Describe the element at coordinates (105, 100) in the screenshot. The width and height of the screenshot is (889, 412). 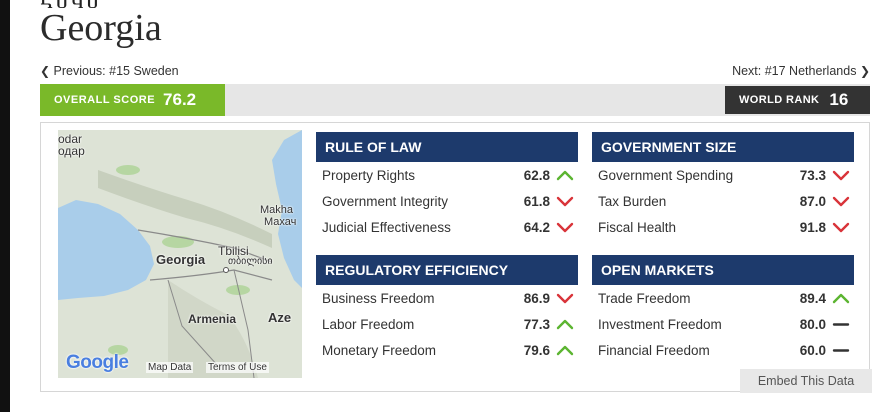
I see `overall-score-label: OVERALL SCORE` at that location.